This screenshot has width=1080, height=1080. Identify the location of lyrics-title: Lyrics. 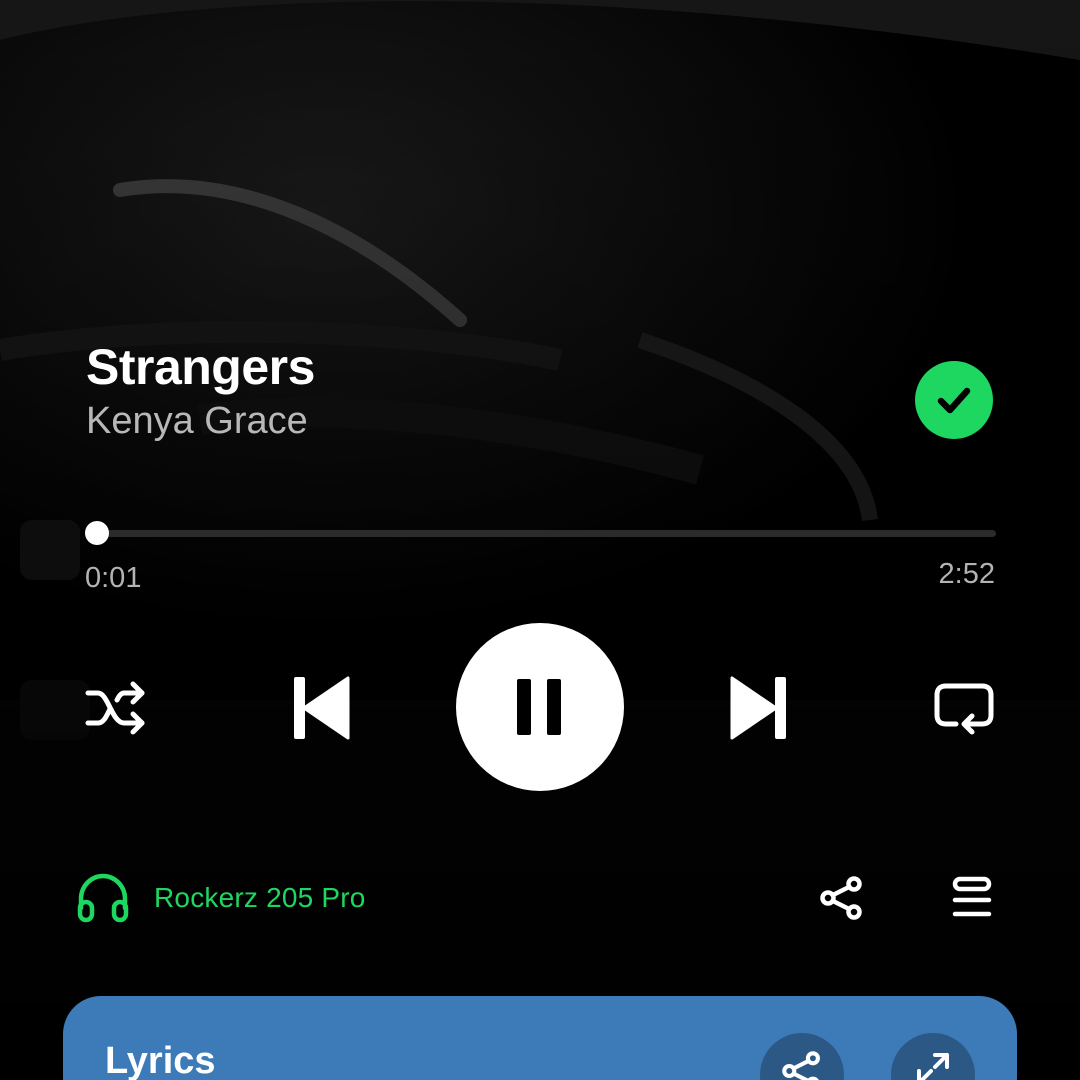
(160, 1060).